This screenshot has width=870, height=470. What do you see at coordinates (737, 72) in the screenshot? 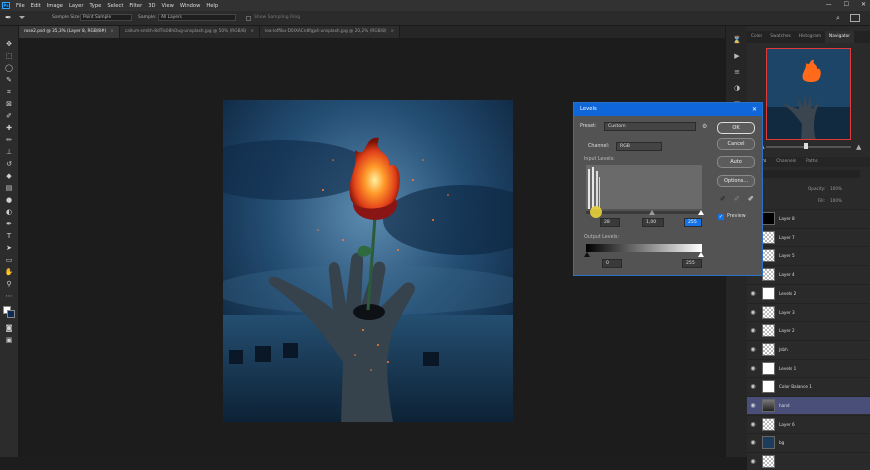
I see `properties-panel-icon: ≡` at bounding box center [737, 72].